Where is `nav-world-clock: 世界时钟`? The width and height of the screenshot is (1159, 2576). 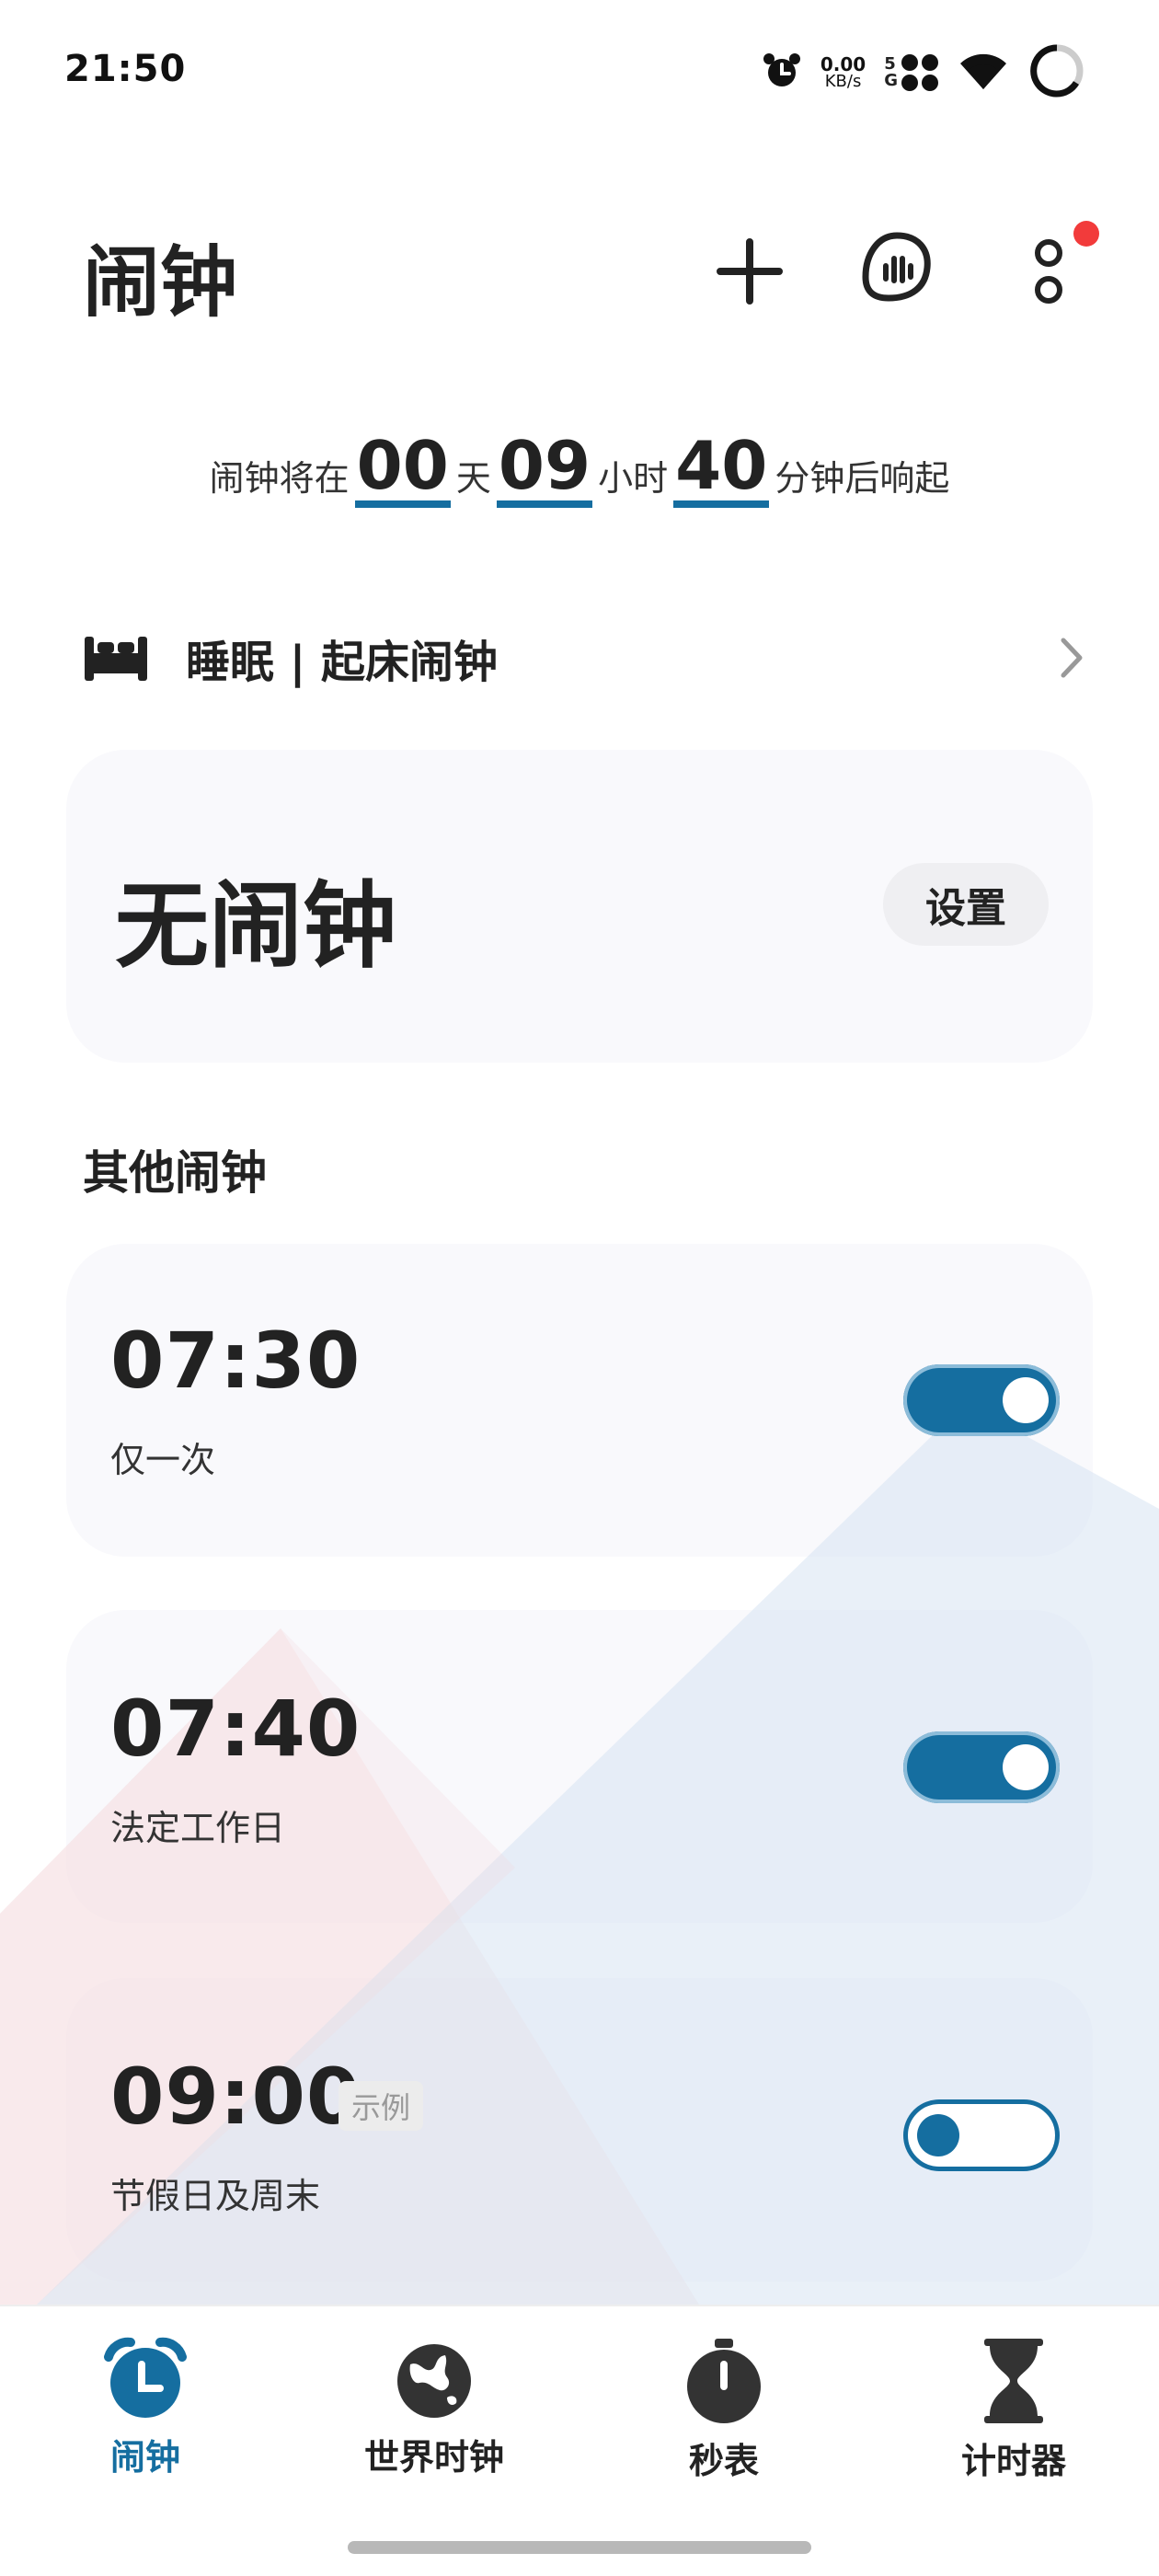
nav-world-clock: 世界时钟 is located at coordinates (434, 2408).